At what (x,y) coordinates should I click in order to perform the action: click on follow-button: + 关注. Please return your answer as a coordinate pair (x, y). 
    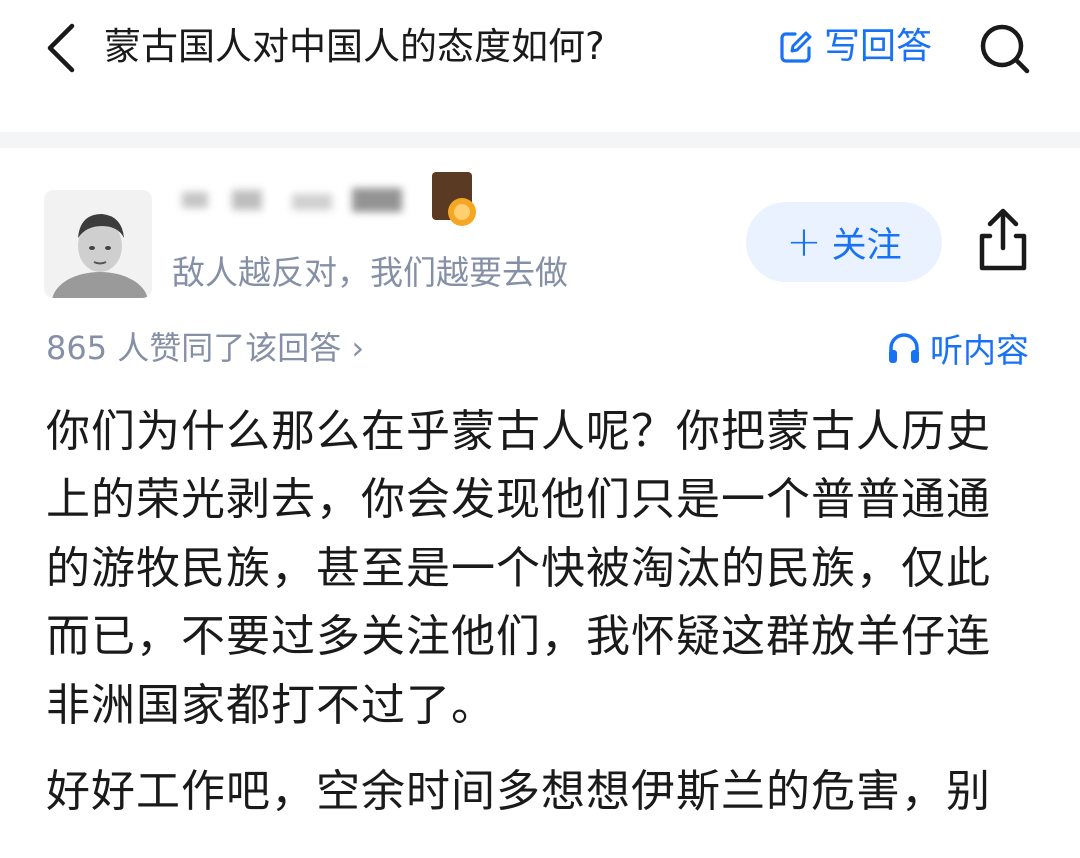
    Looking at the image, I should click on (844, 242).